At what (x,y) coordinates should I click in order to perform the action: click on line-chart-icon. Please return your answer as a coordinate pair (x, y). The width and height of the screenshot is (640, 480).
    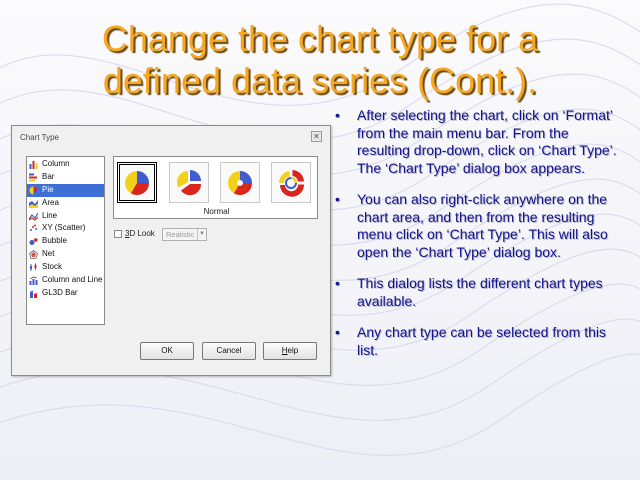
    Looking at the image, I should click on (33, 216).